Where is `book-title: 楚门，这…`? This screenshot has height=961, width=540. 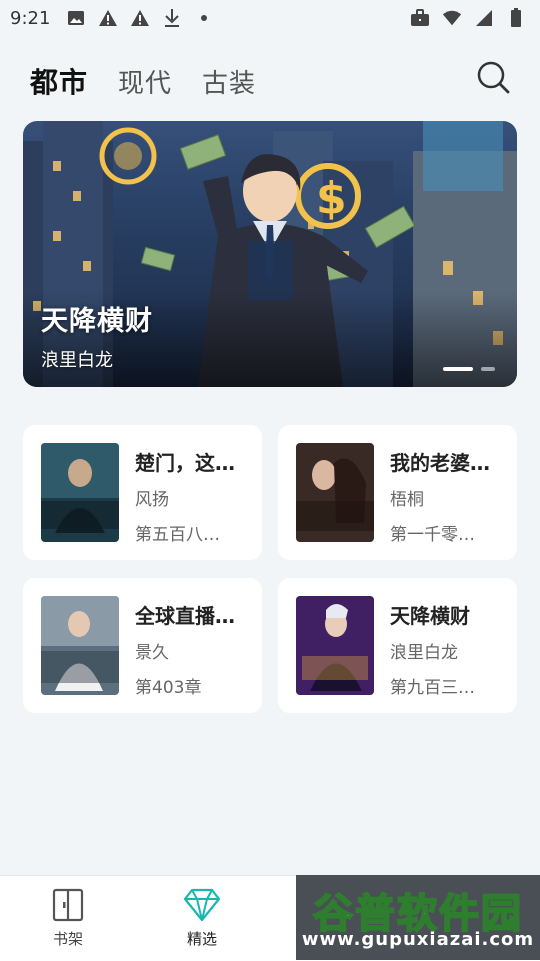
book-title: 楚门，这… is located at coordinates (185, 463).